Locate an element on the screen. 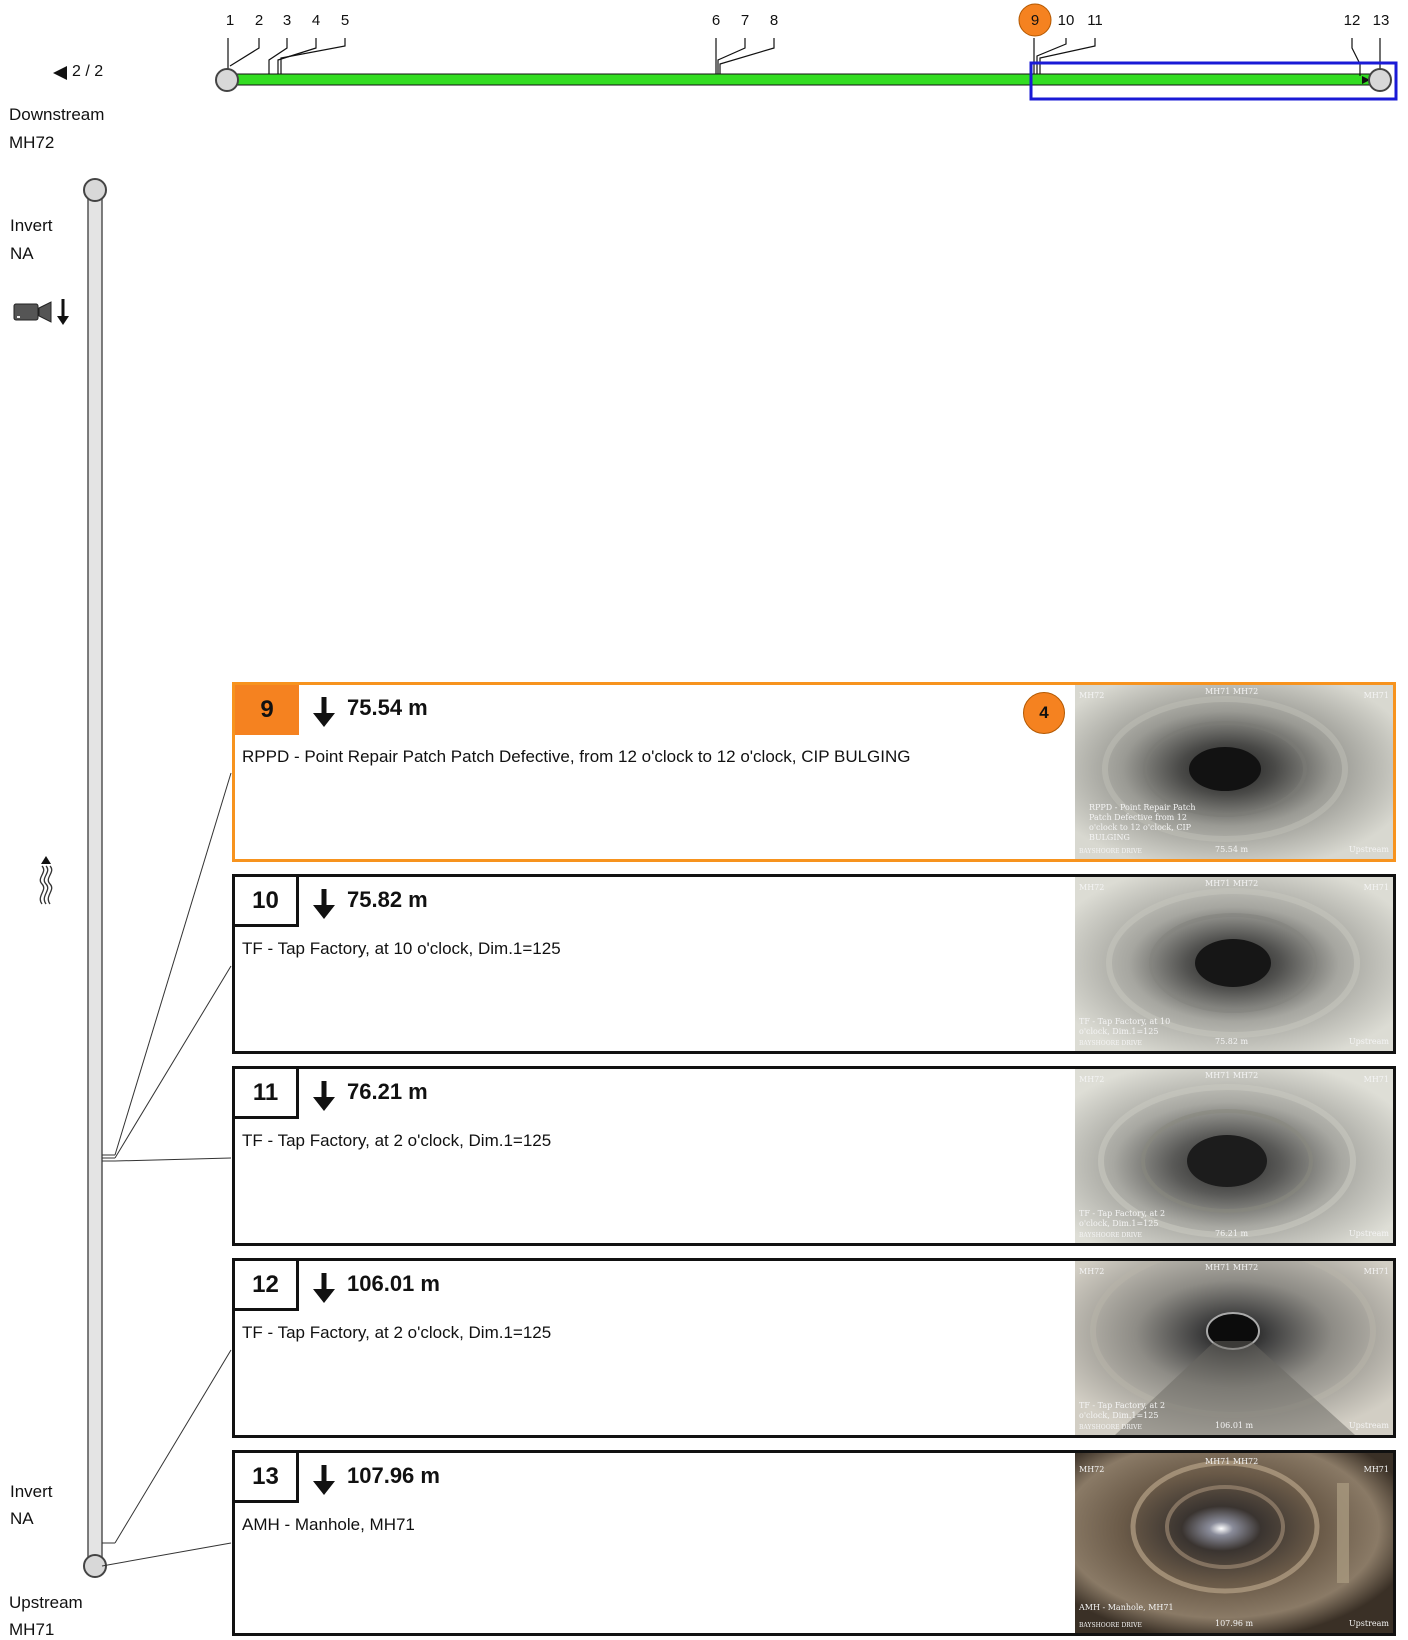 The image size is (1408, 1640). invert-top-value: NA is located at coordinates (22, 253).